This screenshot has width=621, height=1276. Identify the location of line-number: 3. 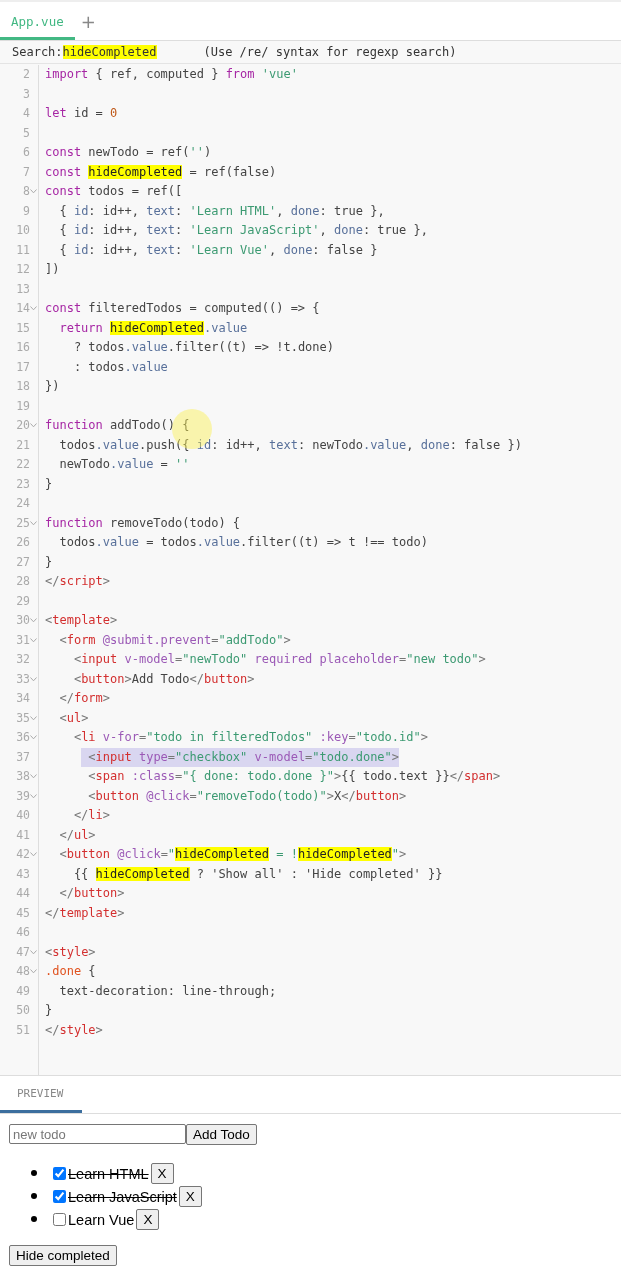
(26, 94).